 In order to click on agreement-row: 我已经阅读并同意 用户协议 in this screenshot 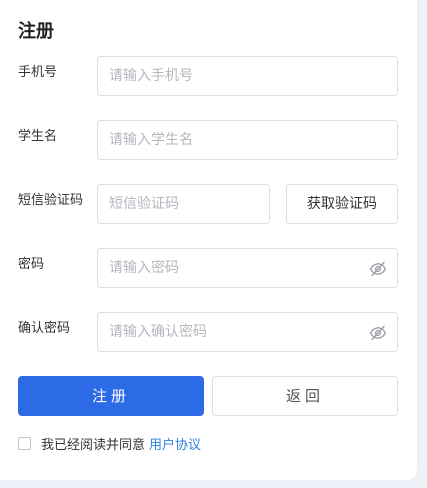, I will do `click(109, 443)`.